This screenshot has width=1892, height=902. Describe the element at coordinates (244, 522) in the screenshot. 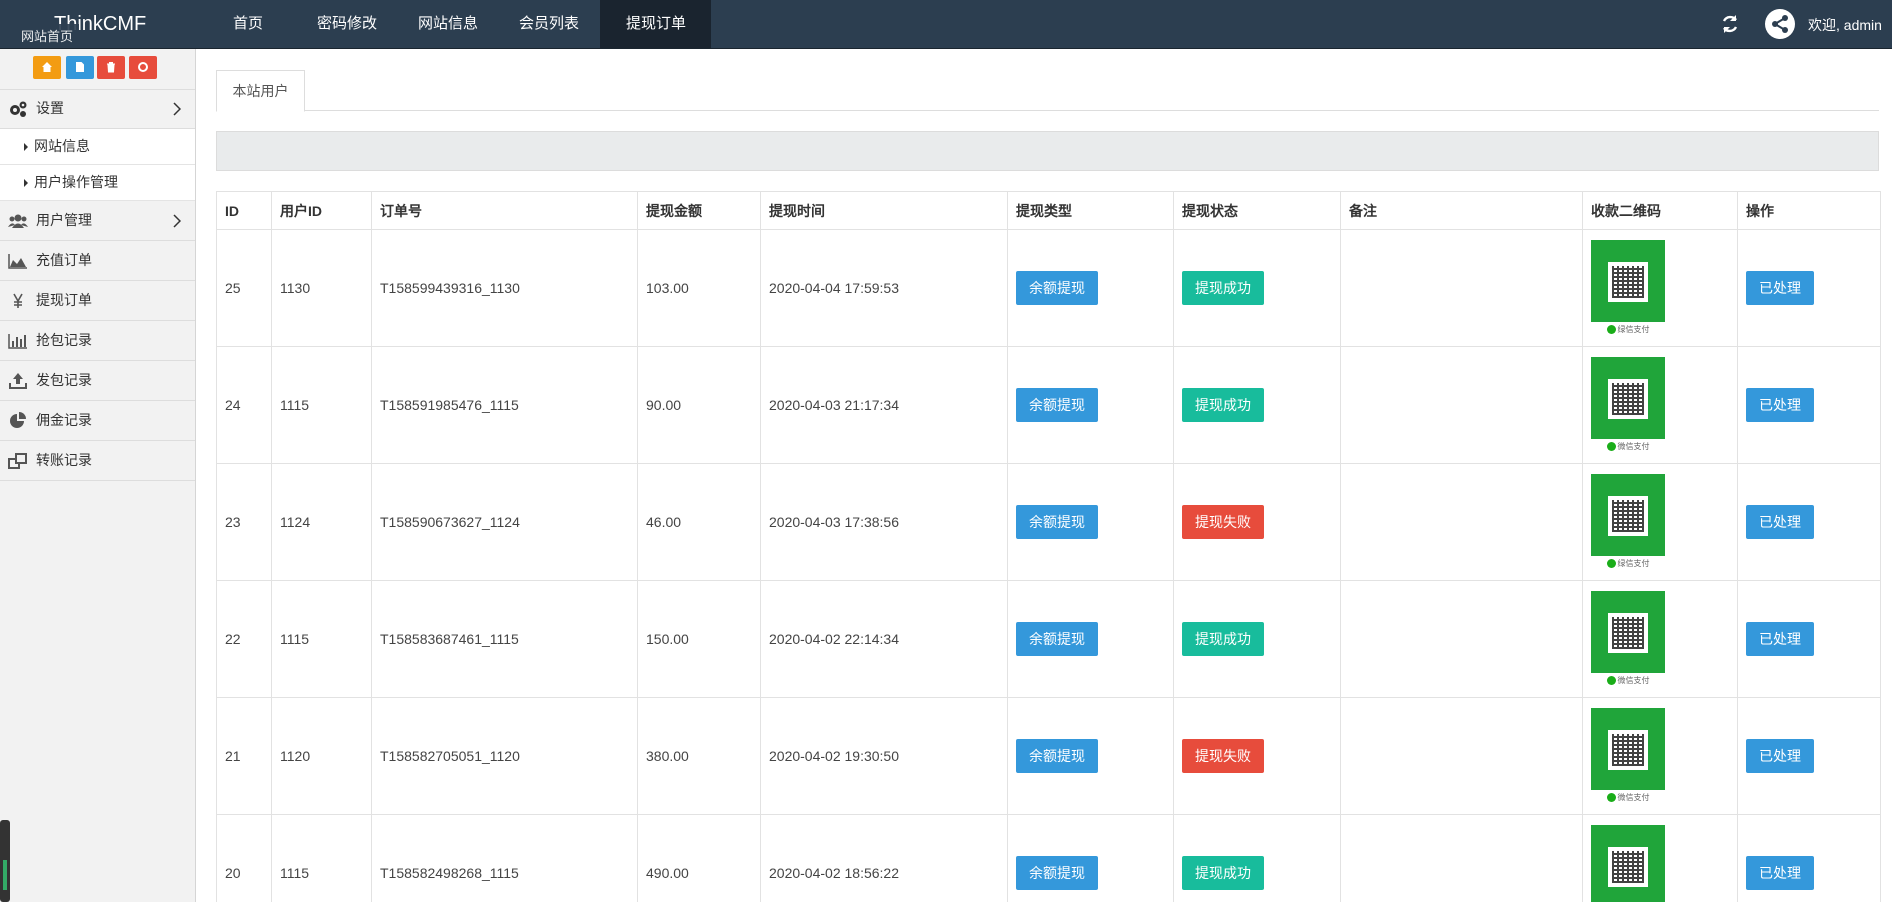

I see `cell-id: 23` at that location.